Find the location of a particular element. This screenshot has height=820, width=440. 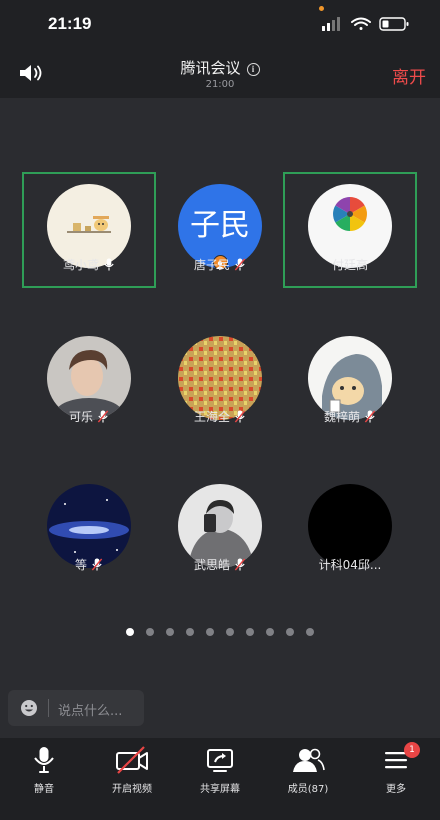

video-off-icon is located at coordinates (132, 760).